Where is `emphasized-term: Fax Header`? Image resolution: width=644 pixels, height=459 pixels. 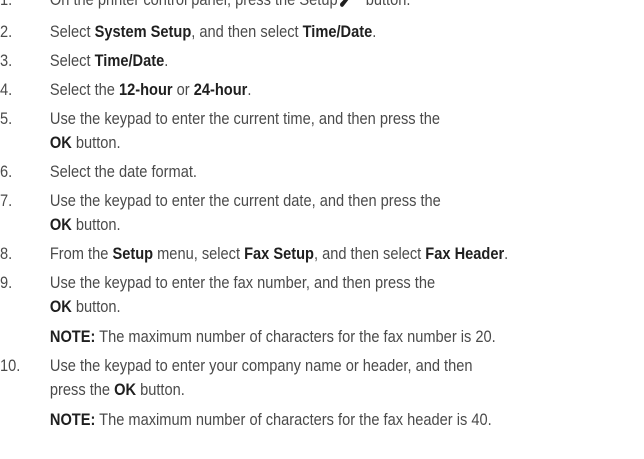
emphasized-term: Fax Header is located at coordinates (465, 253).